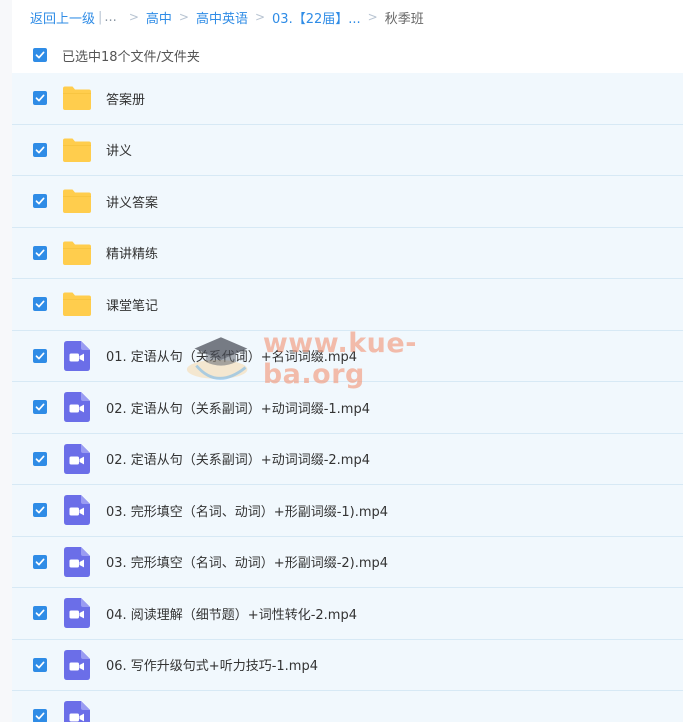 Image resolution: width=683 pixels, height=722 pixels. I want to click on select-all-checkbox, so click(40, 55).